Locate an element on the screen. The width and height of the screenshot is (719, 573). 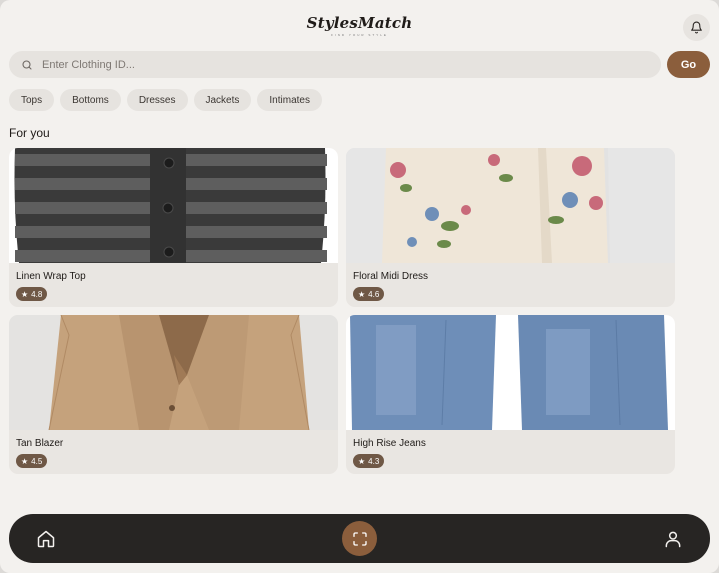
bell-icon is located at coordinates (696, 27).